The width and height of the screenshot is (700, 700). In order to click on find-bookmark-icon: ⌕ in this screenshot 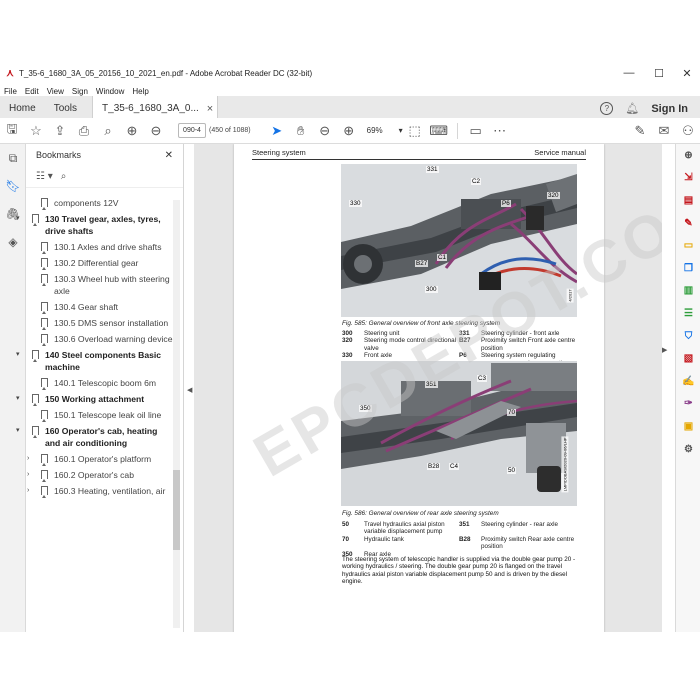, I will do `click(64, 176)`.